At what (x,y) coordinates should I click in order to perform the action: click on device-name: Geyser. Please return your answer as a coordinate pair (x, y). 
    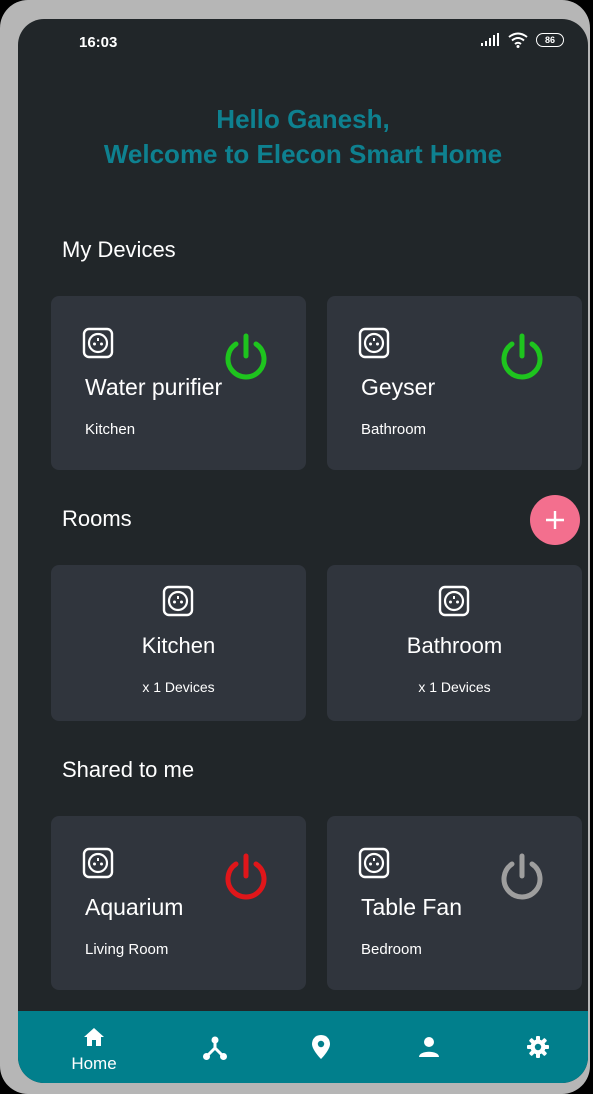
    Looking at the image, I should click on (398, 387).